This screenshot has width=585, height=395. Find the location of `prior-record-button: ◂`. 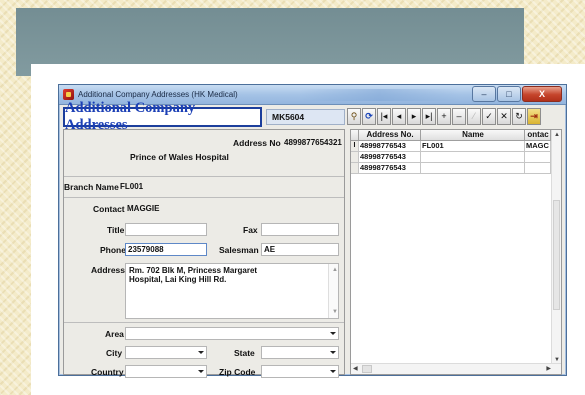

prior-record-button: ◂ is located at coordinates (399, 116).